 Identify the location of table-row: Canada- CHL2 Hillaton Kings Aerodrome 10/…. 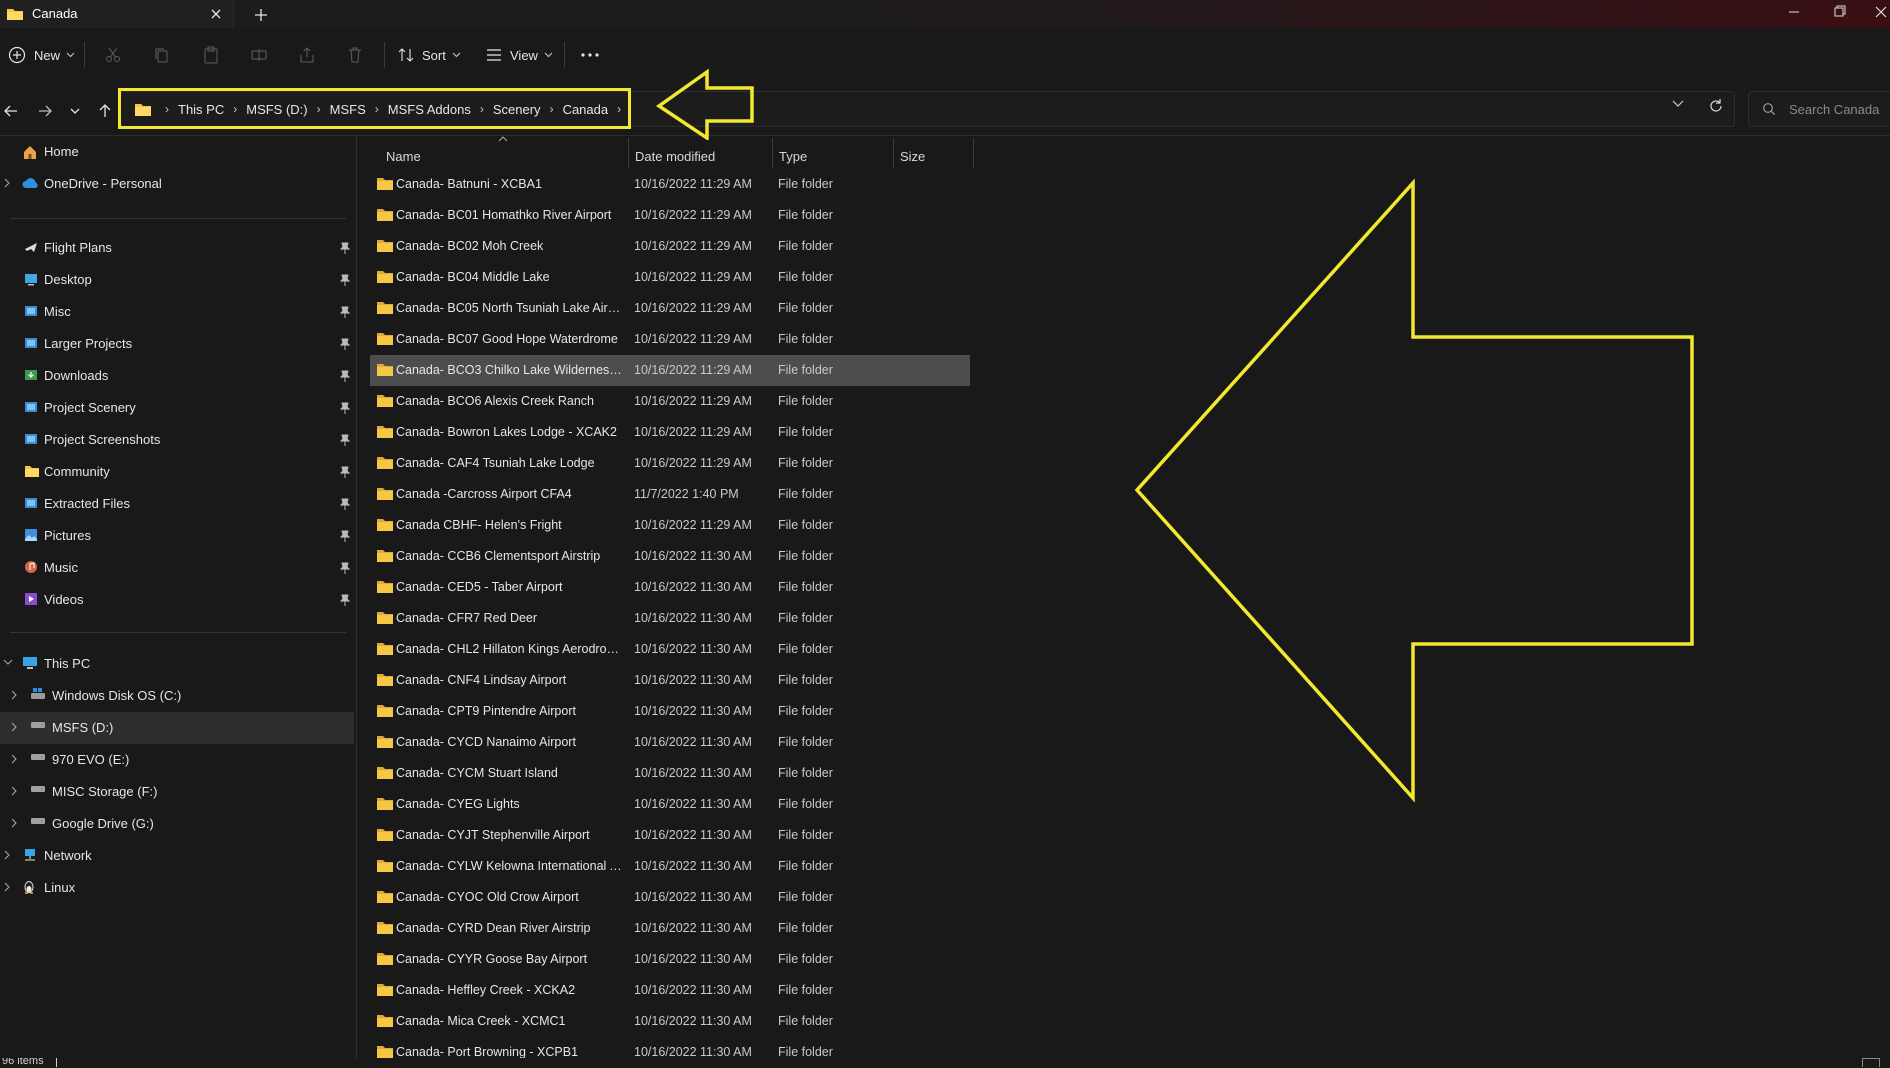
(670, 649).